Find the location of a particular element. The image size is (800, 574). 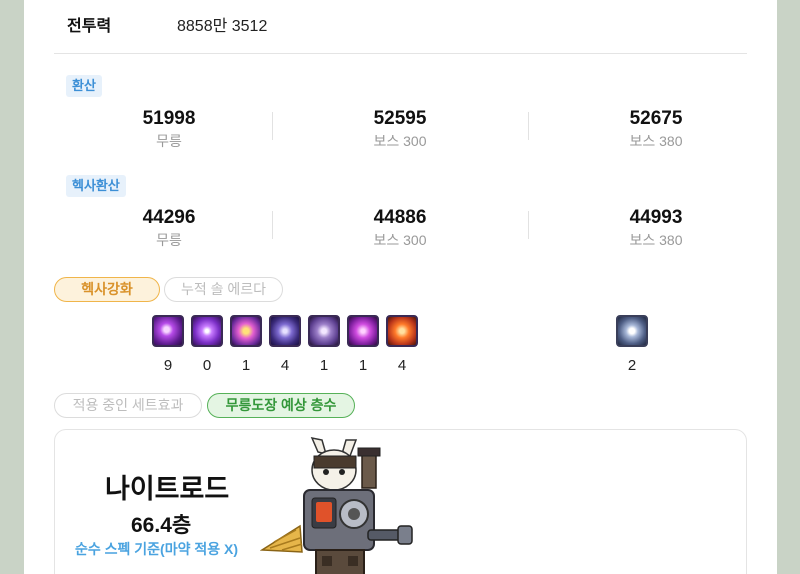

floor-note: 순수 스펙 기준(마약 적용 X) is located at coordinates (157, 549).